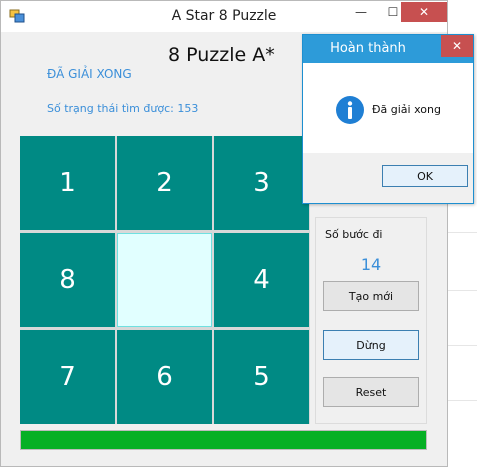 This screenshot has height=467, width=477. Describe the element at coordinates (388, 119) in the screenshot. I see `completion-dialog: Hoàn thành ✕ Đã giải xong OK` at that location.